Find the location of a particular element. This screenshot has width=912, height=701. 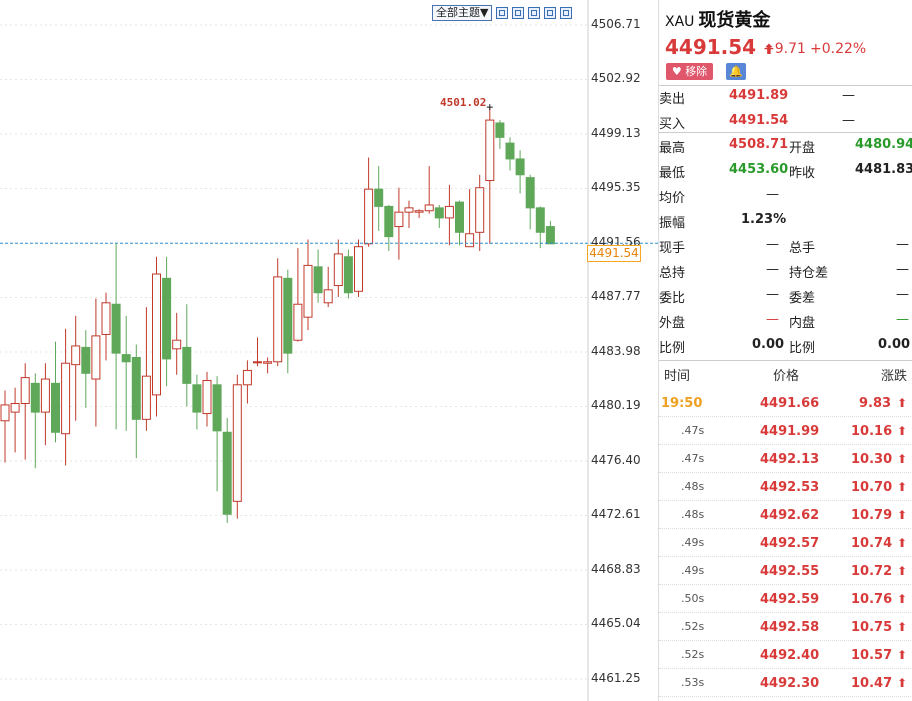

high-label: 最高 is located at coordinates (672, 148).